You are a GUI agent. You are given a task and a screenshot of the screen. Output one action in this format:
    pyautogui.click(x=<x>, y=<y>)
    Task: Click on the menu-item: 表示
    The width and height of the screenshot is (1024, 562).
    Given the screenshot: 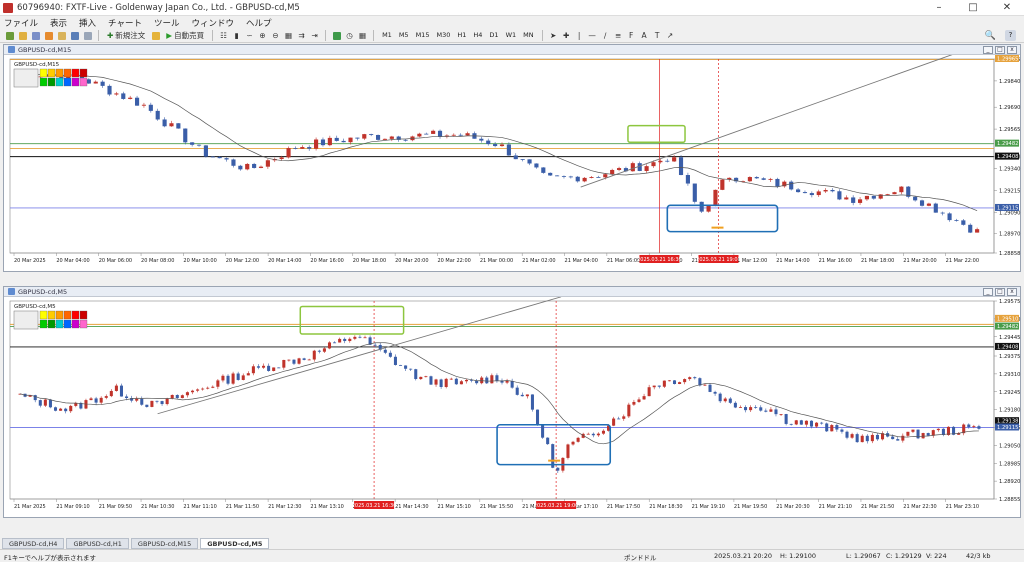 What is the action you would take?
    pyautogui.click(x=60, y=23)
    